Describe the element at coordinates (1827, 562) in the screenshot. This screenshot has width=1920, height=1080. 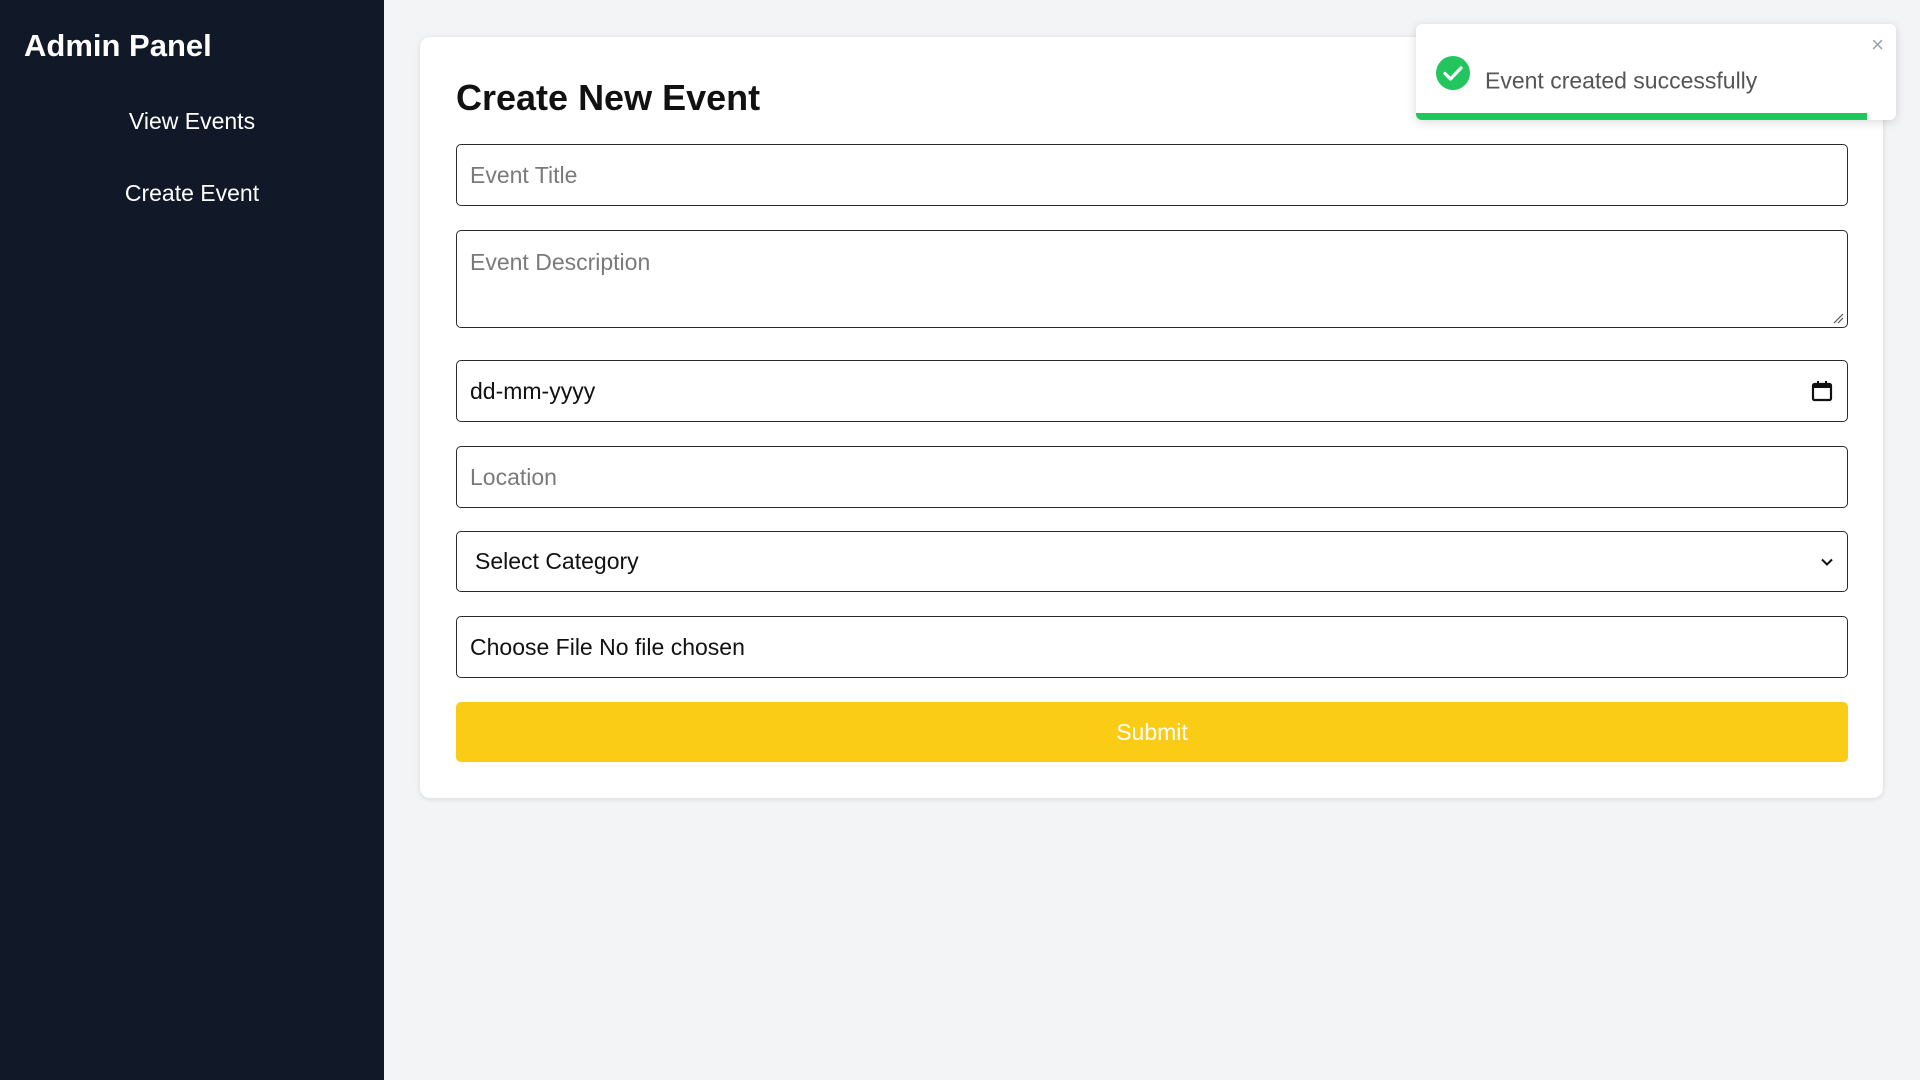
I see `chevron-down-icon` at that location.